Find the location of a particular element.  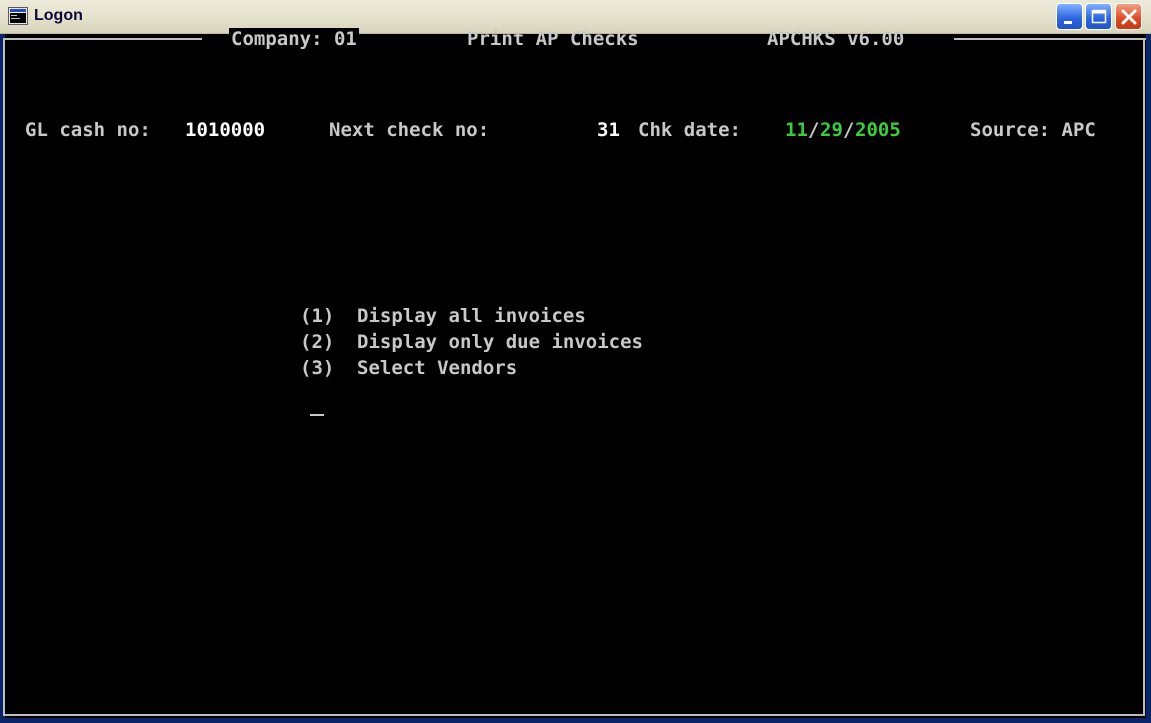

maximize-icon is located at coordinates (1099, 16).